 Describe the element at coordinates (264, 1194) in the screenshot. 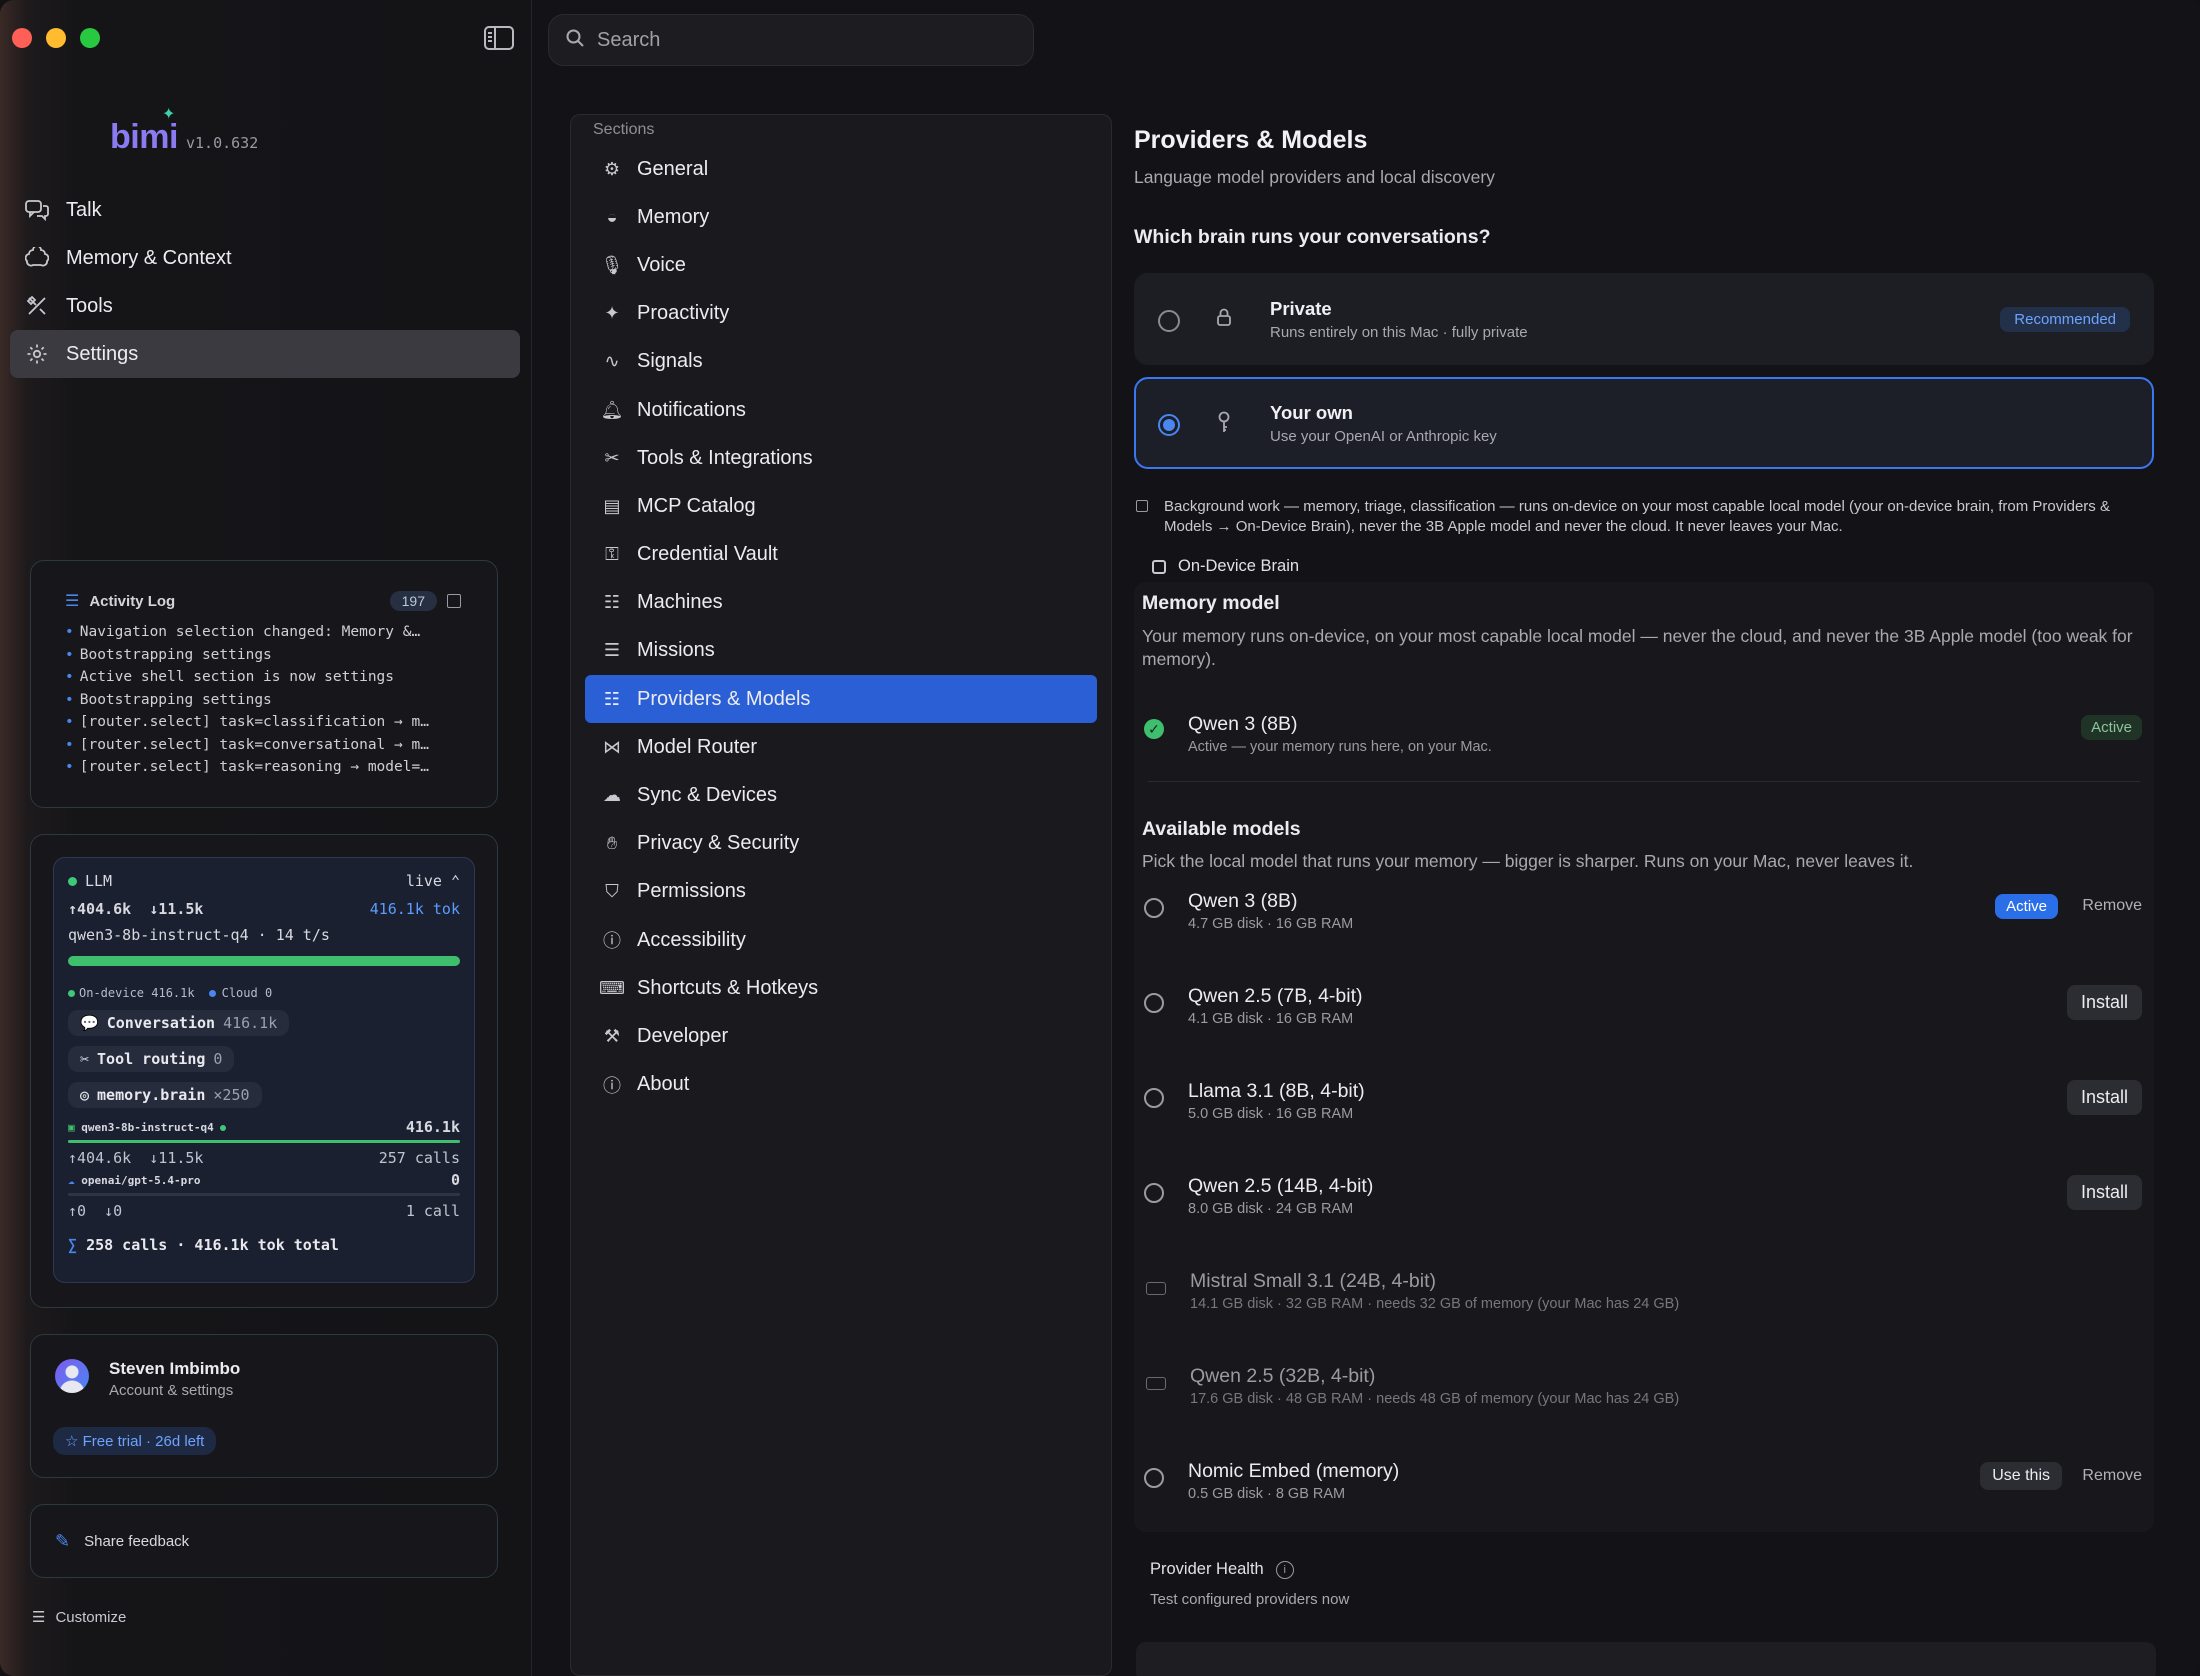

I see `model-b-bar` at that location.